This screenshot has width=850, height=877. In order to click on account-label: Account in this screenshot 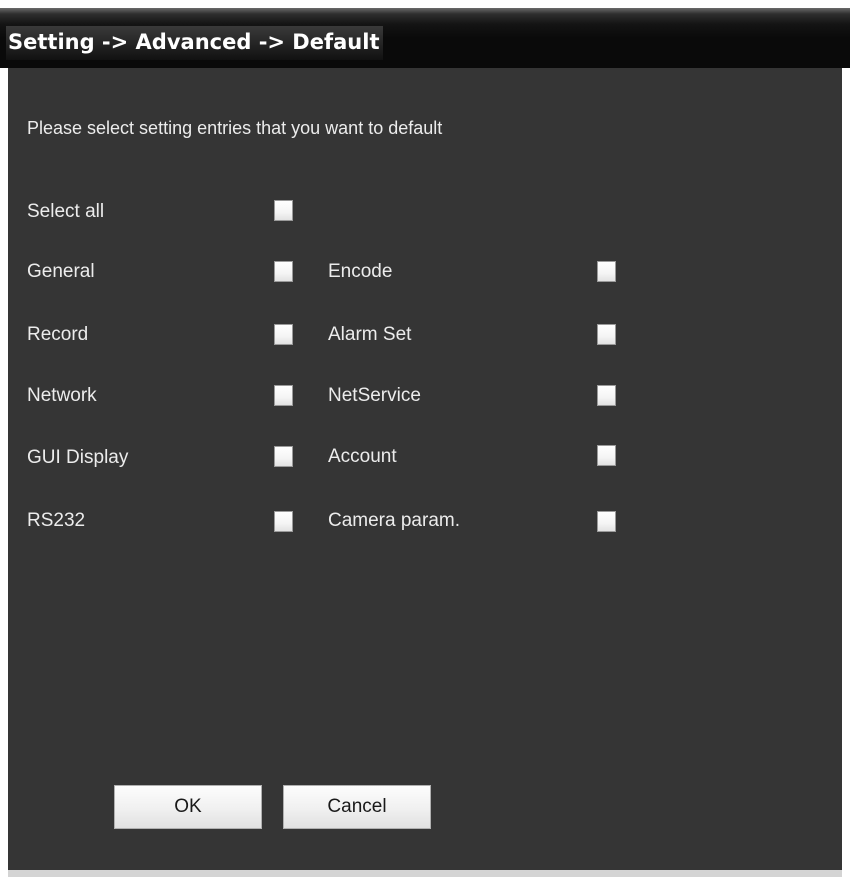, I will do `click(362, 456)`.